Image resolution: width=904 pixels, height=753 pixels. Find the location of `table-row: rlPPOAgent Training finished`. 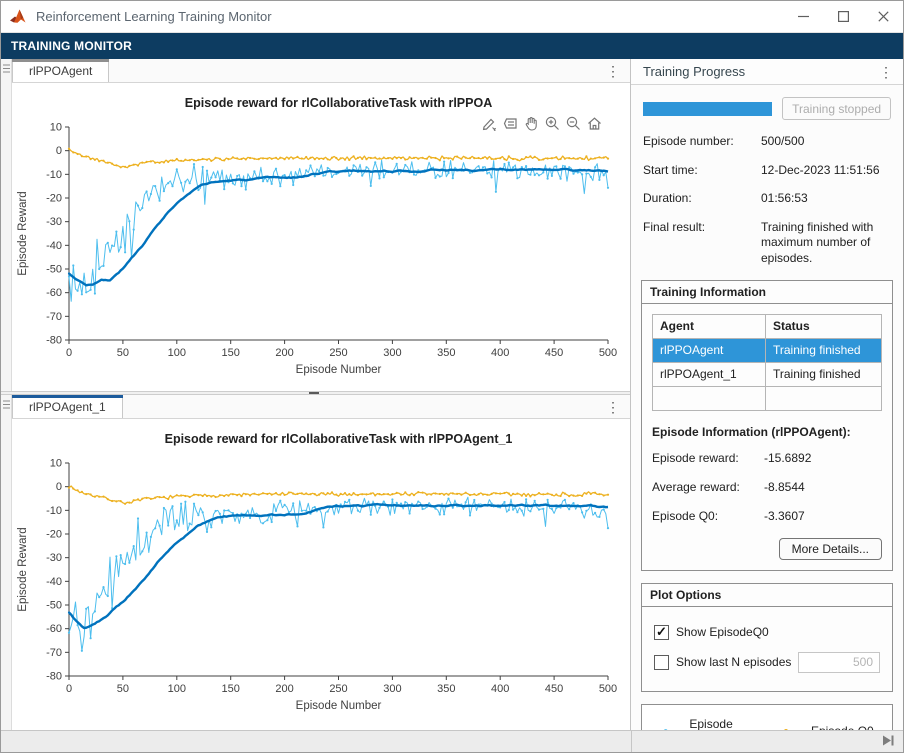

table-row: rlPPOAgent Training finished is located at coordinates (767, 350).